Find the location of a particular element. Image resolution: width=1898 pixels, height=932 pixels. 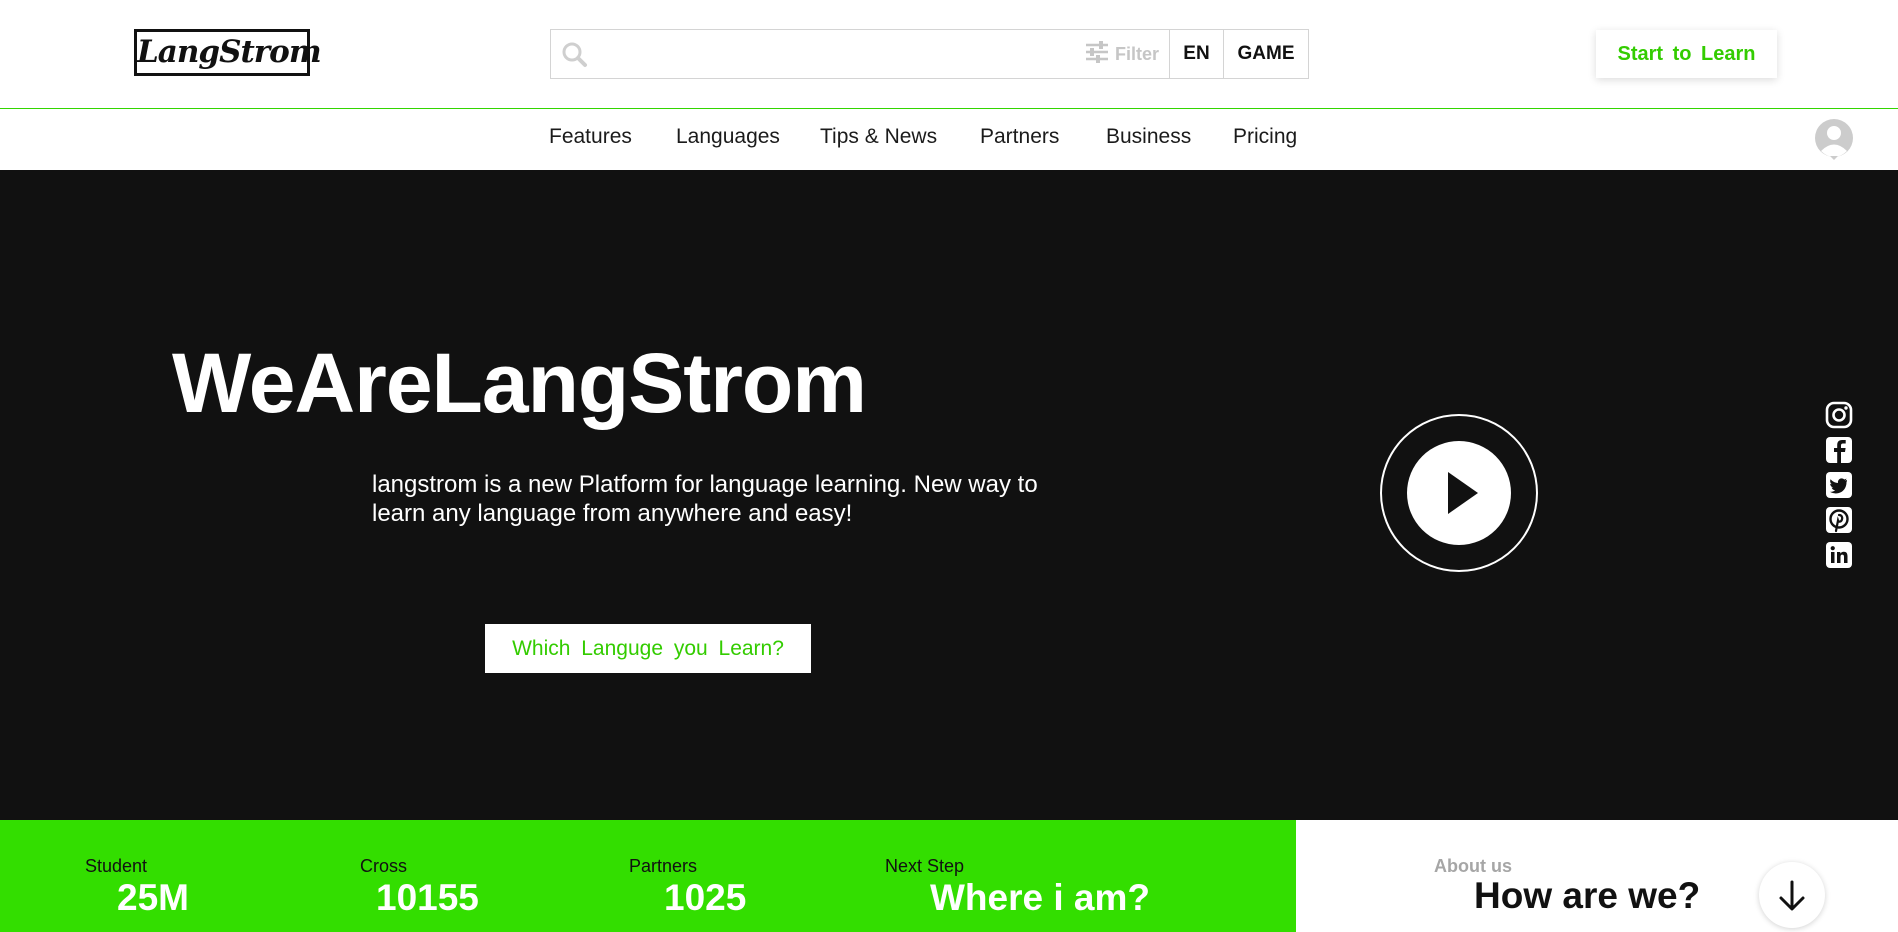

logo: LangStrom is located at coordinates (228, 52).